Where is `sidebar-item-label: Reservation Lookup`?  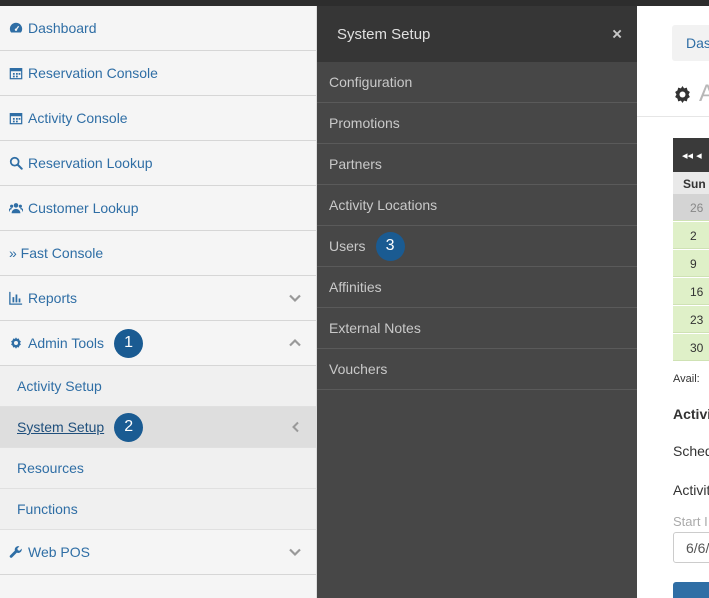
sidebar-item-label: Reservation Lookup is located at coordinates (90, 163).